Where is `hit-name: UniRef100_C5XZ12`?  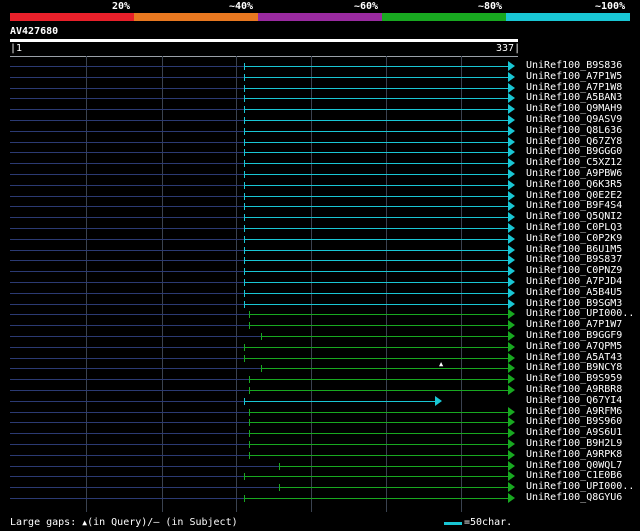
hit-name: UniRef100_C5XZ12 is located at coordinates (574, 162).